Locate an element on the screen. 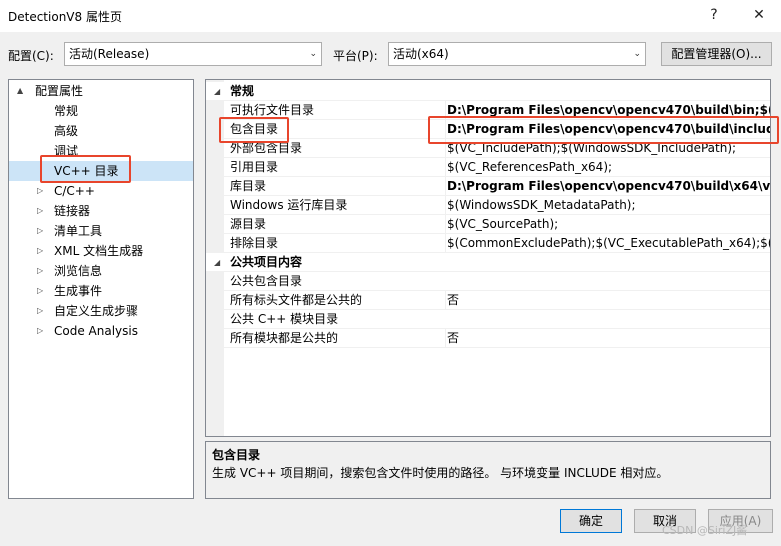 Image resolution: width=781 pixels, height=546 pixels. tree-item-label: 清单工具 is located at coordinates (78, 231).